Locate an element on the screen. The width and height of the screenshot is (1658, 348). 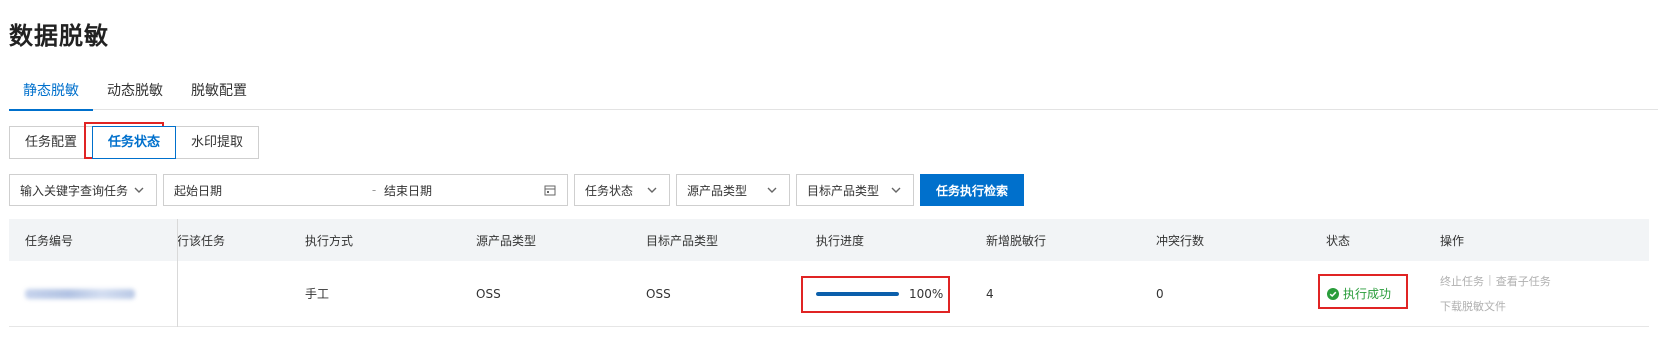
source-type-cell: OSS is located at coordinates (488, 293).